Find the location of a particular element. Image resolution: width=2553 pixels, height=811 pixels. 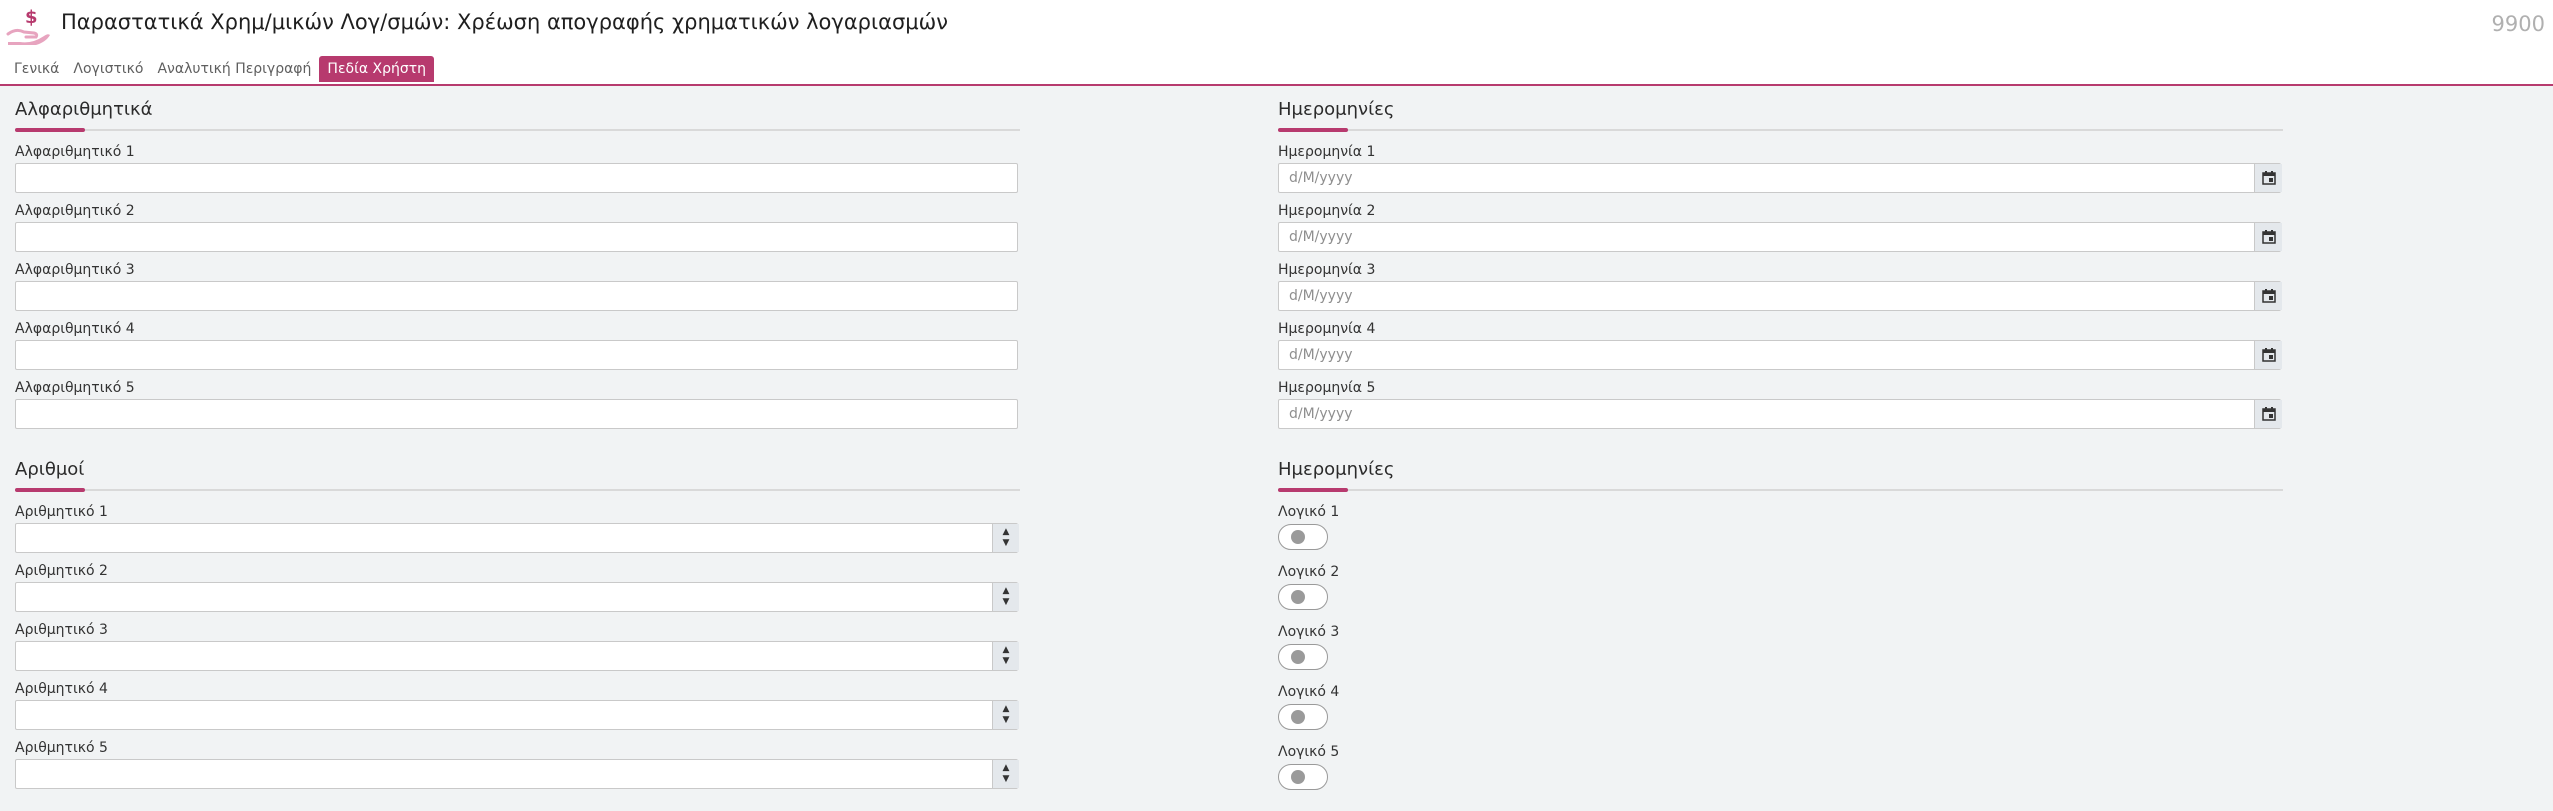

alphanumeric-field-2: Αλφαριθμητικό 2 is located at coordinates (517, 231).